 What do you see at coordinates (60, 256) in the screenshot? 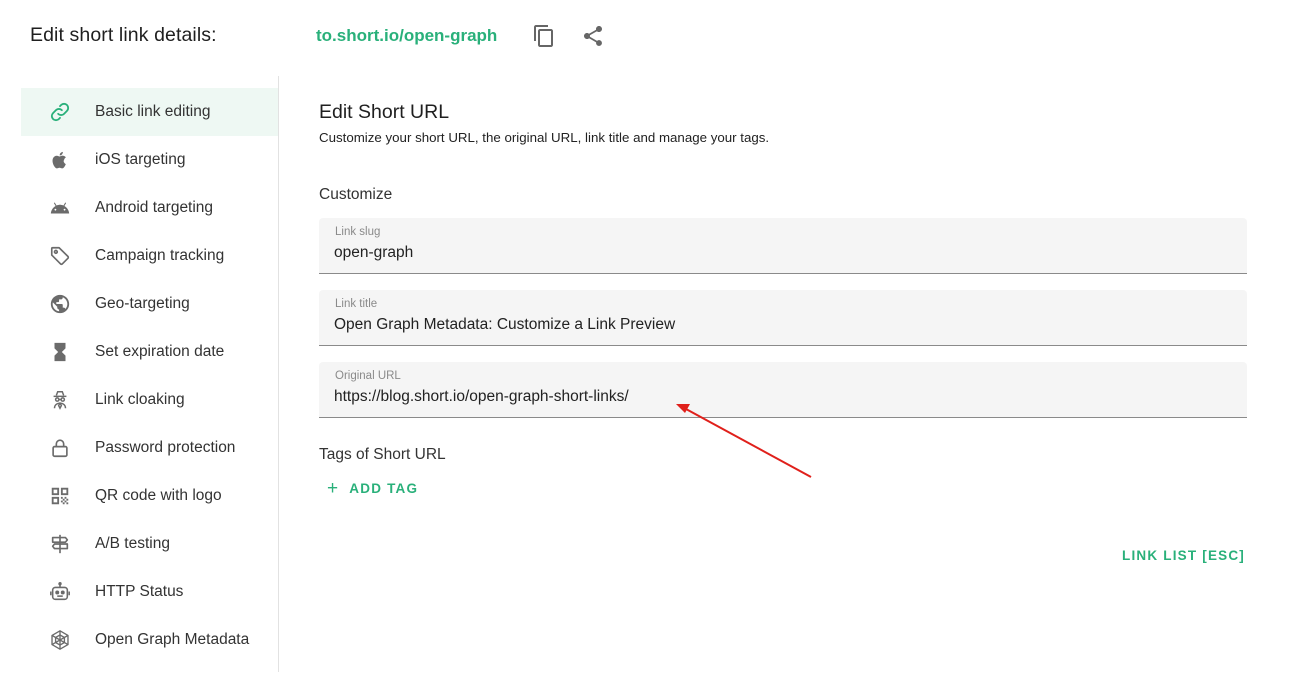
I see `tag-icon` at bounding box center [60, 256].